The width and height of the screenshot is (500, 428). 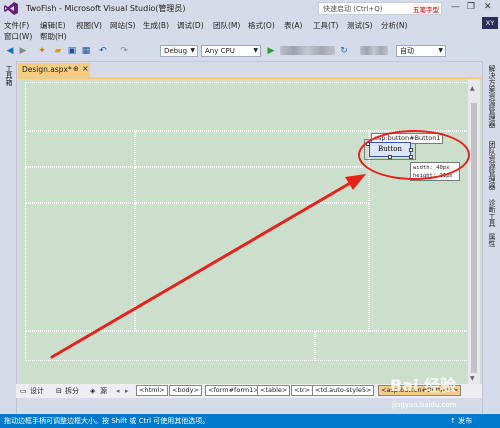 What do you see at coordinates (127, 391) in the screenshot?
I see `scroll-right-icon: ▸` at bounding box center [127, 391].